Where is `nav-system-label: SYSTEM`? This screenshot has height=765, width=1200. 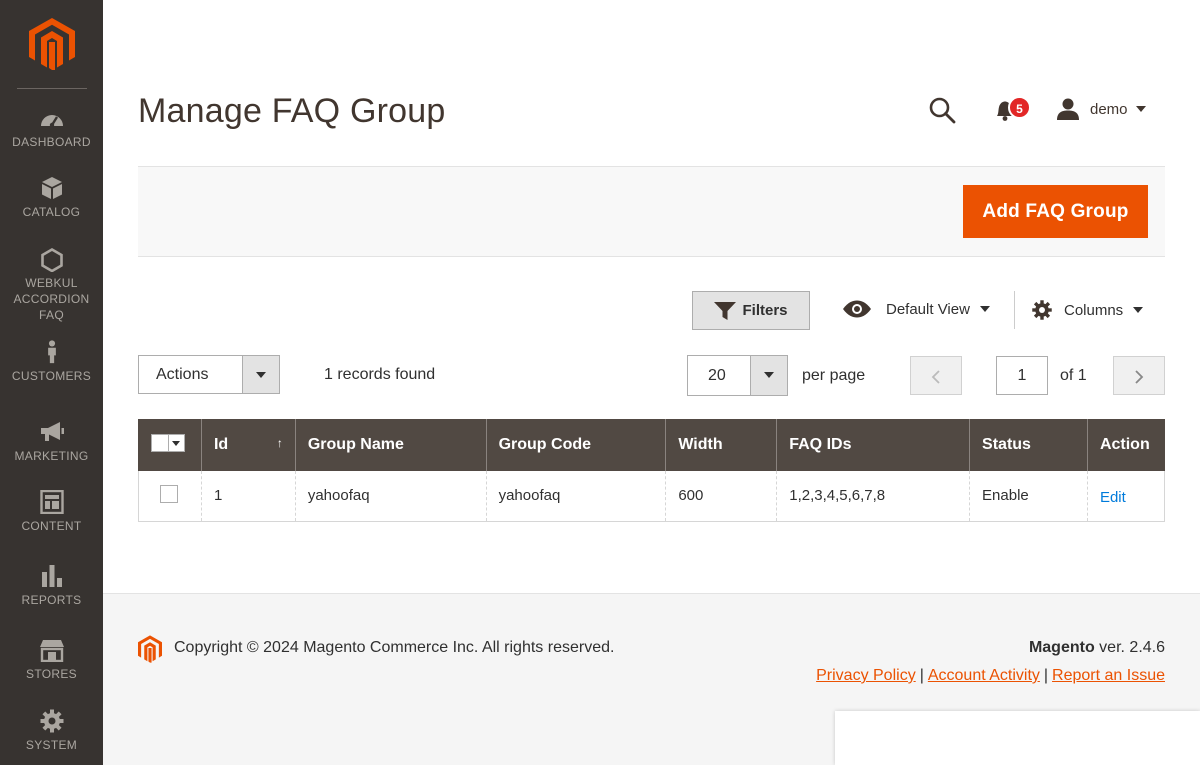
nav-system-label: SYSTEM is located at coordinates (51, 745).